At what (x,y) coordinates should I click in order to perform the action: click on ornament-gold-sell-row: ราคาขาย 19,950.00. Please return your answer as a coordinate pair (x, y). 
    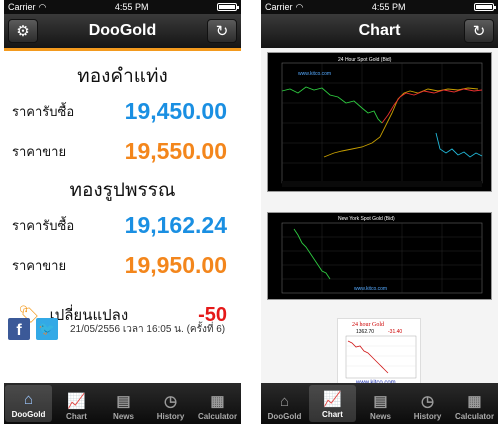
    Looking at the image, I should click on (122, 265).